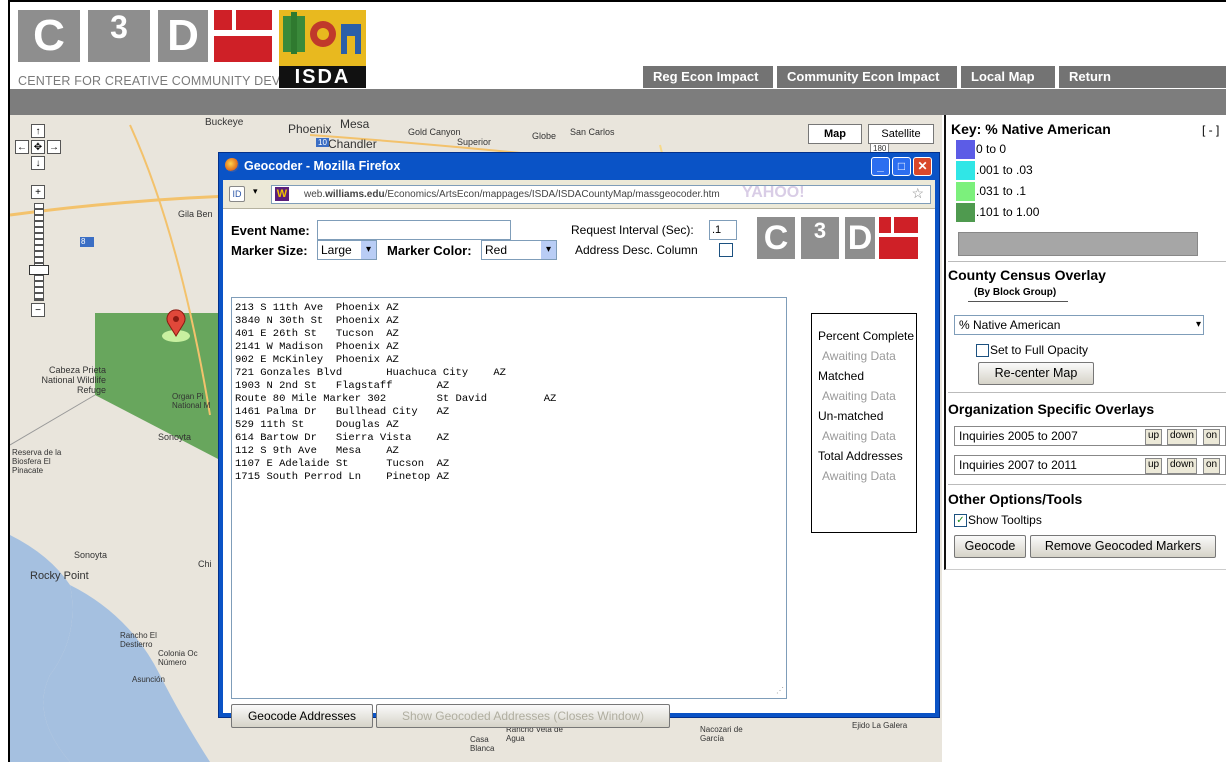 The height and width of the screenshot is (762, 1226). I want to click on nav-reg-econ-impact: Reg Econ Impact, so click(708, 77).